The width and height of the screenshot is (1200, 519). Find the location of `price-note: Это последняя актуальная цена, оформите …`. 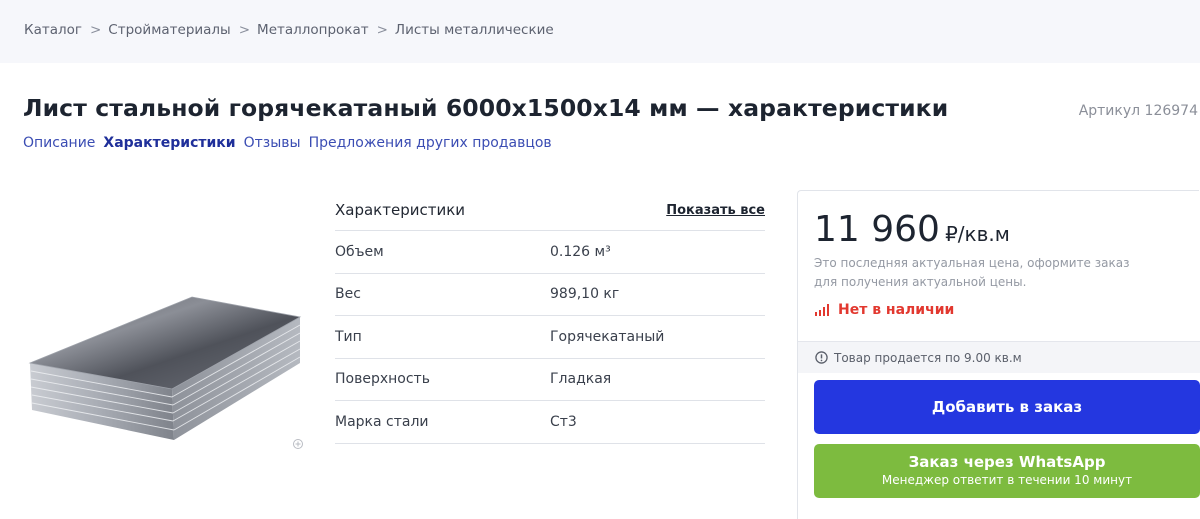

price-note: Это последняя актуальная цена, оформите … is located at coordinates (972, 272).